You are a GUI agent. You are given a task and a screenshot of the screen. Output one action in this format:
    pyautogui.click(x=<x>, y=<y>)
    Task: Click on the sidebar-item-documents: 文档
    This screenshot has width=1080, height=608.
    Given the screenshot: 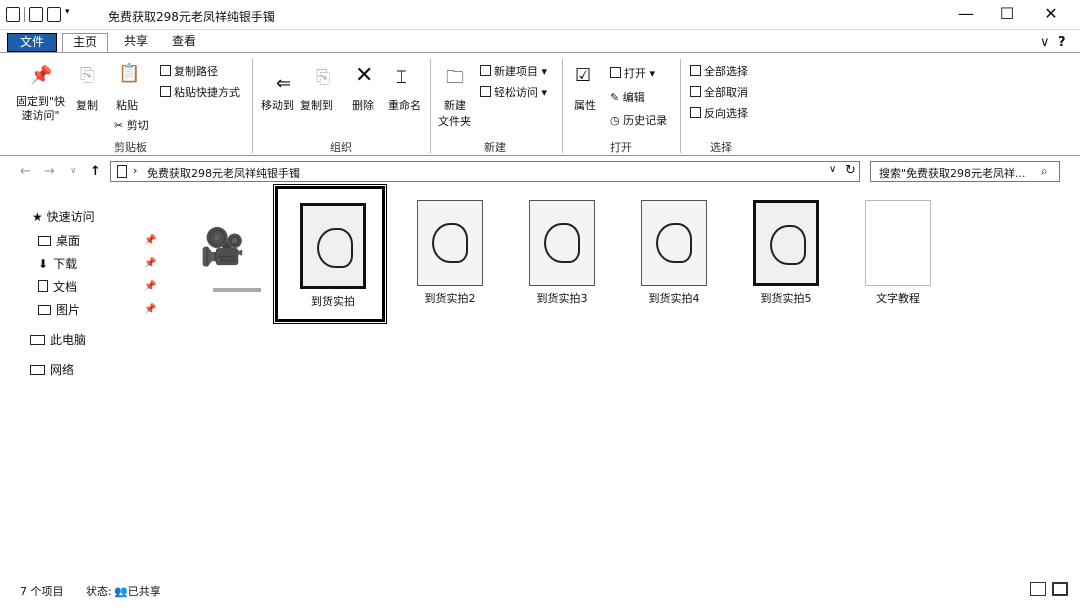 What is the action you would take?
    pyautogui.click(x=57, y=286)
    